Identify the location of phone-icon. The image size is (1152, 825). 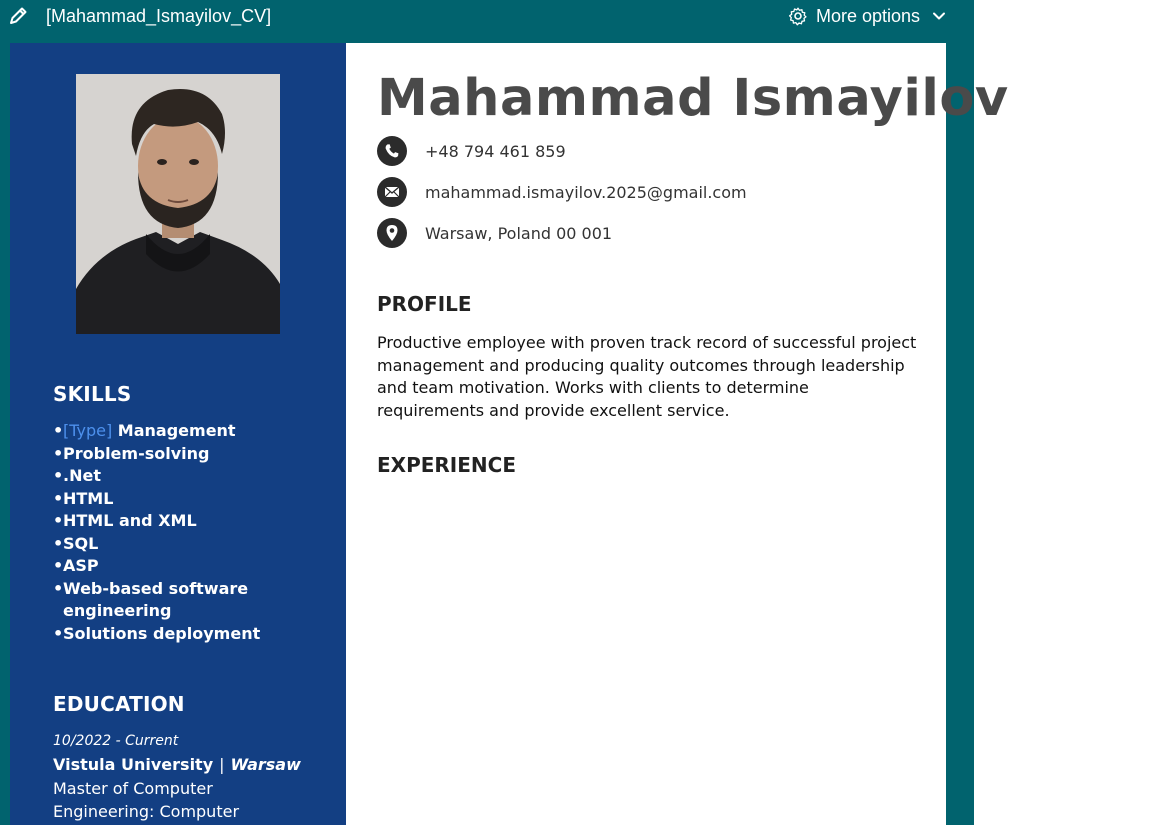
(392, 151).